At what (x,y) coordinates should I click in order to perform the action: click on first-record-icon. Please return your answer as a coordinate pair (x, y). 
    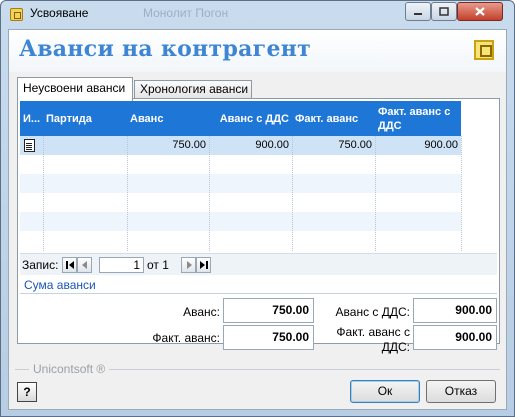
    Looking at the image, I should click on (69, 265).